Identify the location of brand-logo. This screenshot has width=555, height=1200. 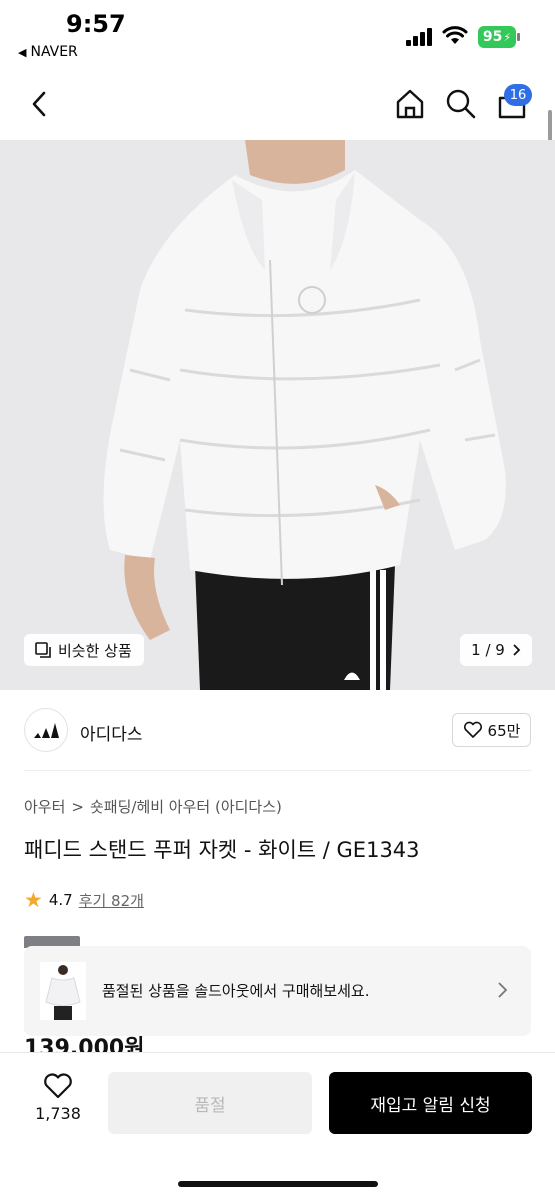
(46, 730).